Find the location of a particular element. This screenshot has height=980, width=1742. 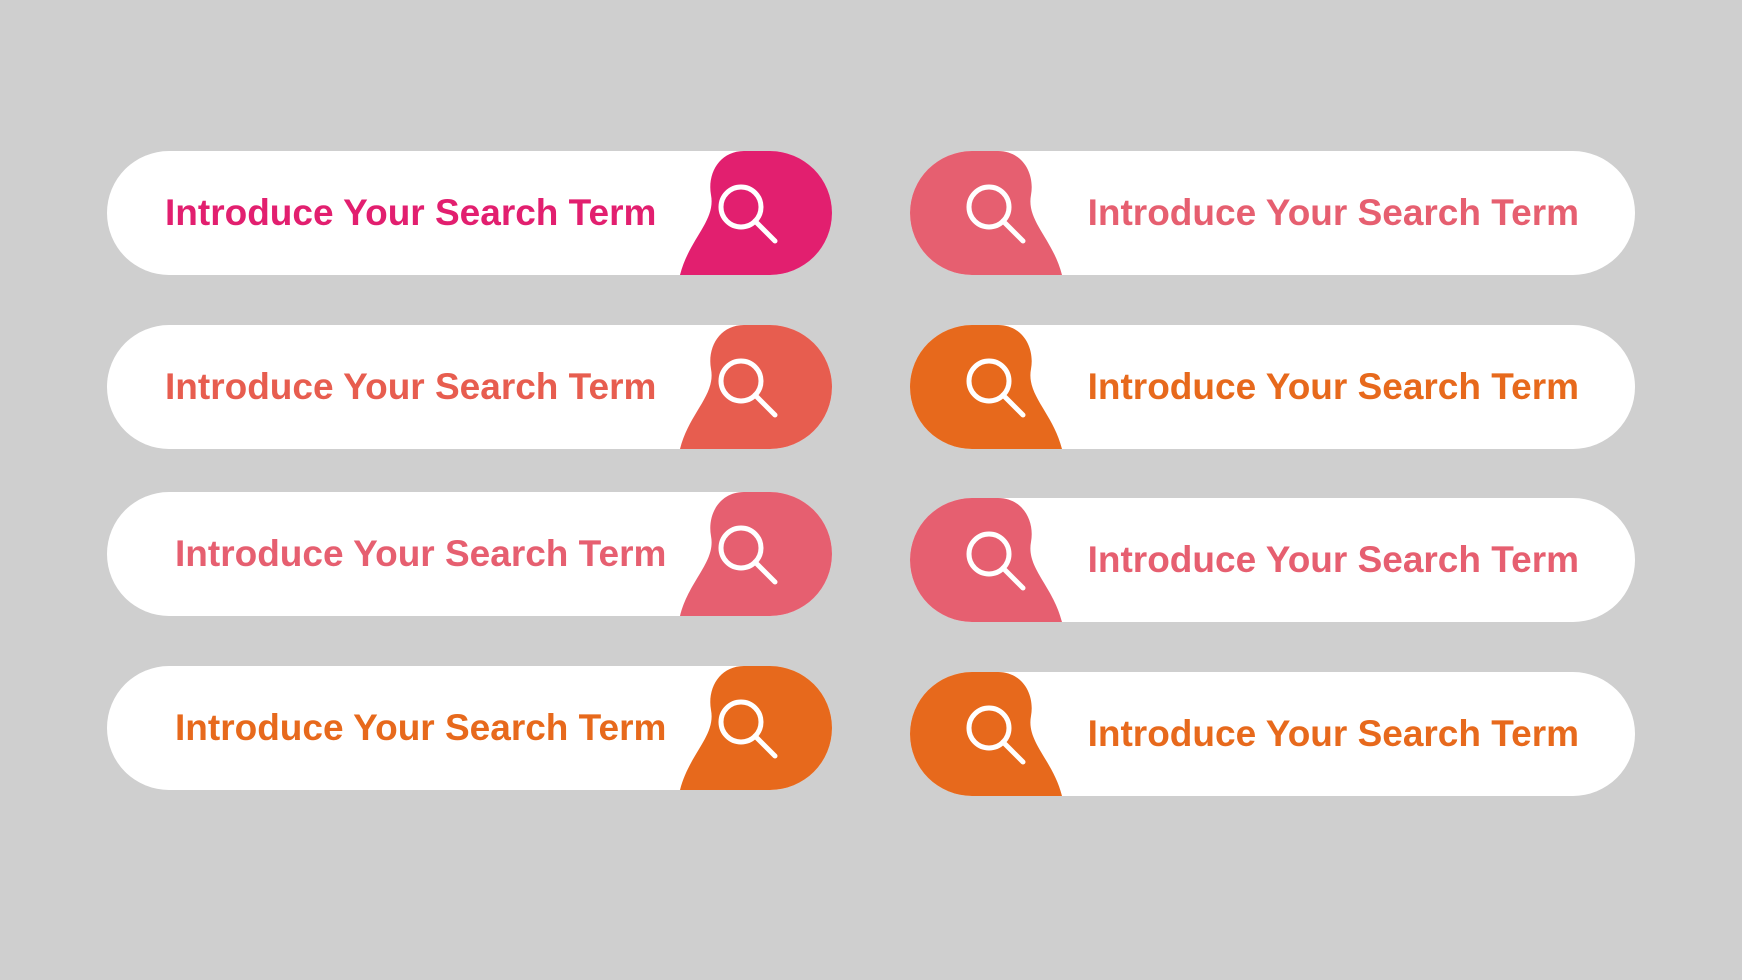

search-bar-6: Introduce Your Search Term is located at coordinates (1272, 387).